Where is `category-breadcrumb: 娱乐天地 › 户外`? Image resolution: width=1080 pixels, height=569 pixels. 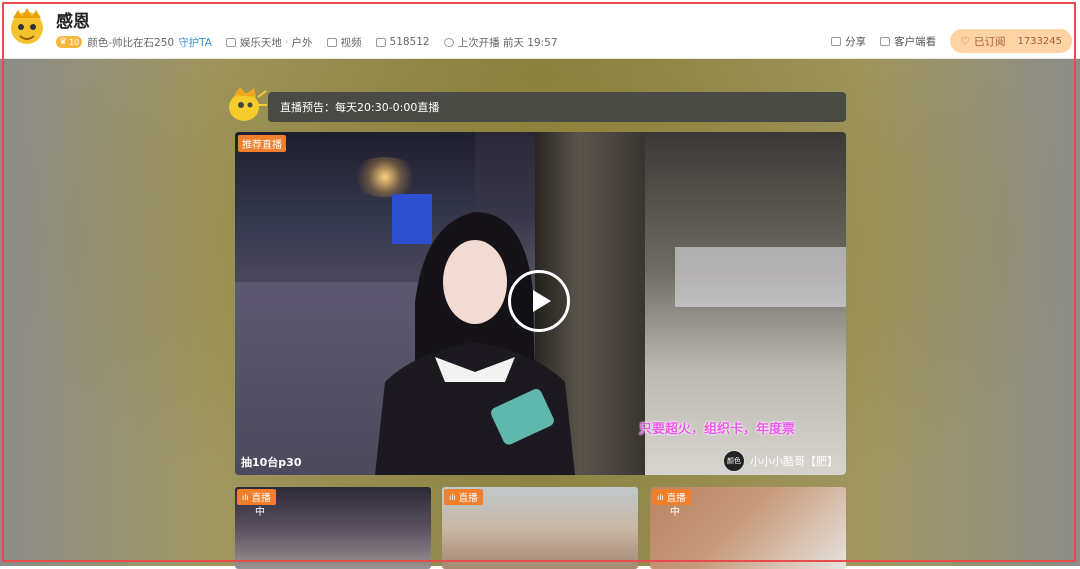
category-breadcrumb: 娱乐天地 › 户外 is located at coordinates (269, 42).